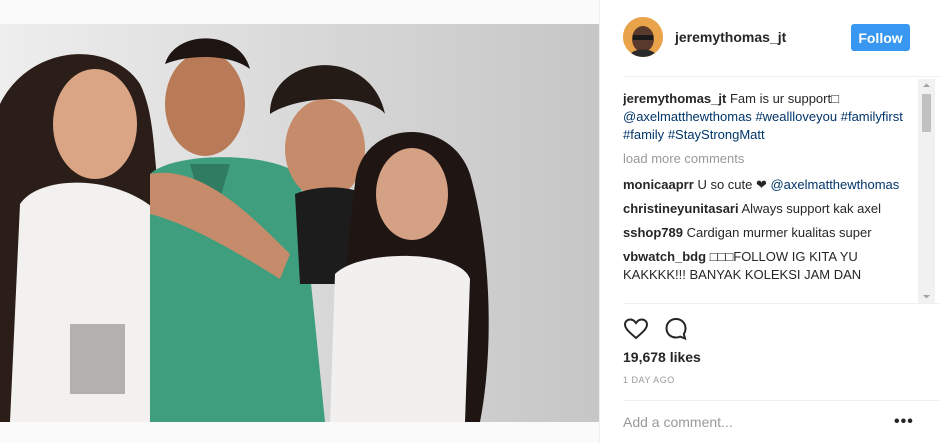 The height and width of the screenshot is (443, 947). Describe the element at coordinates (676, 329) in the screenshot. I see `comment-bubble-icon` at that location.